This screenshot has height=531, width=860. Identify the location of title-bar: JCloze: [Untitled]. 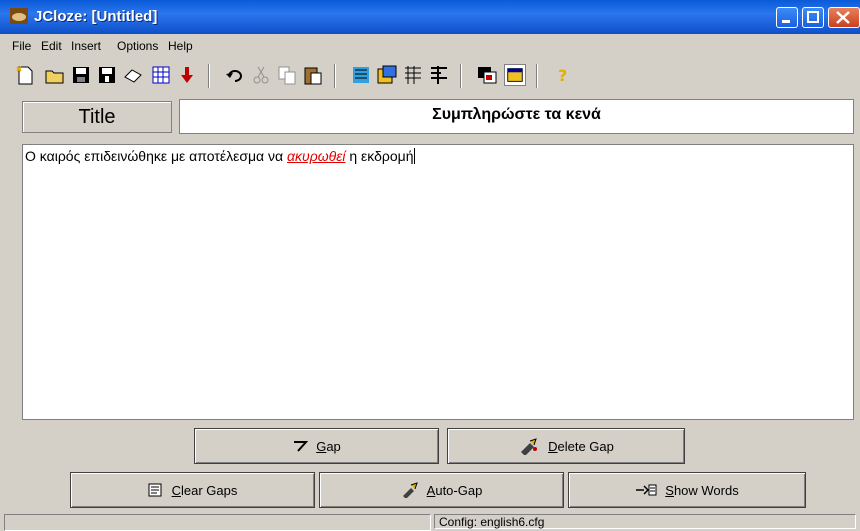
(430, 17).